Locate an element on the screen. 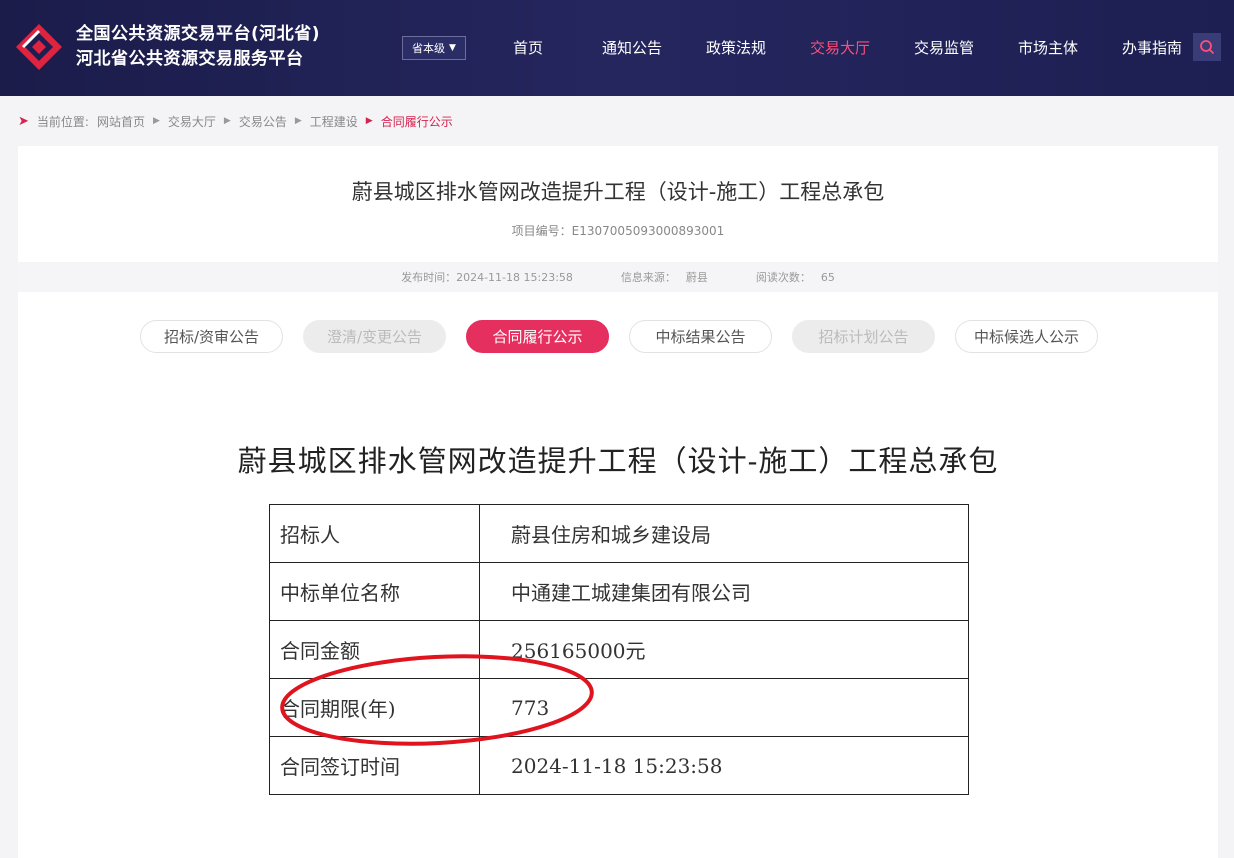 This screenshot has width=1234, height=858. tab-contract-performance: 合同履行公示 is located at coordinates (537, 336).